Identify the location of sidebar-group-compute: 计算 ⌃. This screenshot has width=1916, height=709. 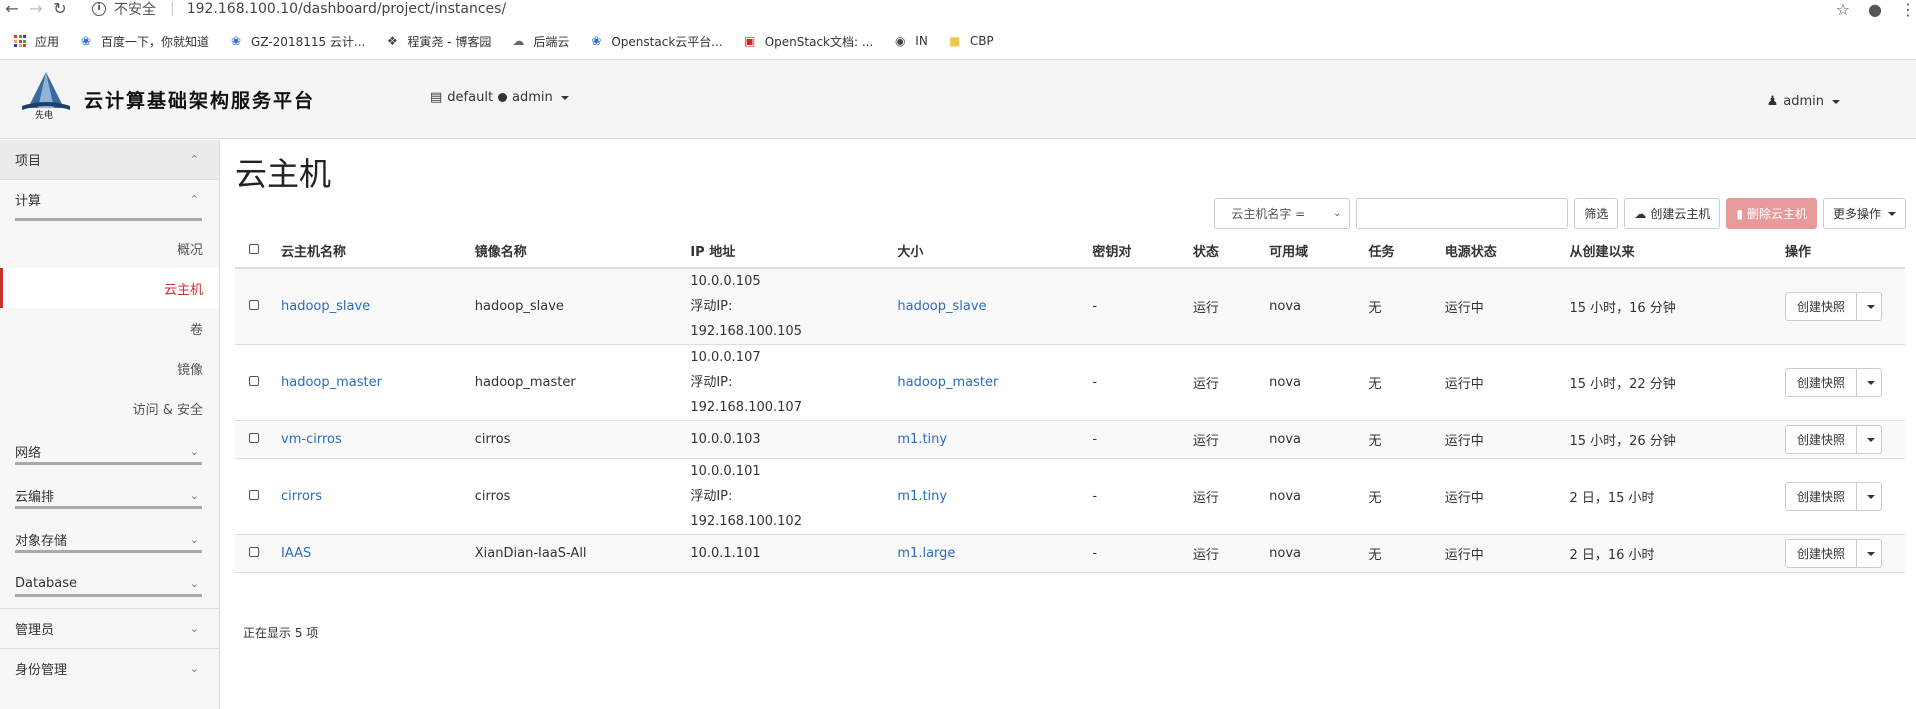
(109, 199).